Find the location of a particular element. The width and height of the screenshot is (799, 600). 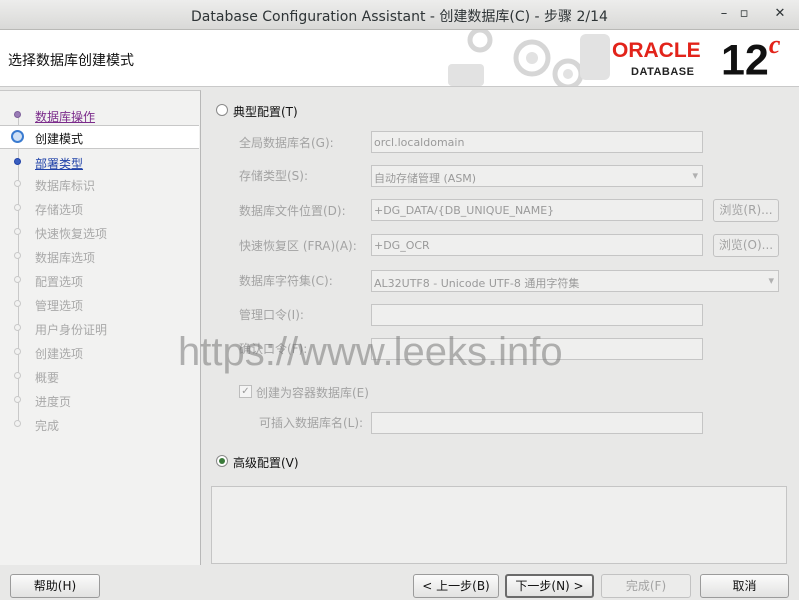

pdb-name-field is located at coordinates (537, 423).